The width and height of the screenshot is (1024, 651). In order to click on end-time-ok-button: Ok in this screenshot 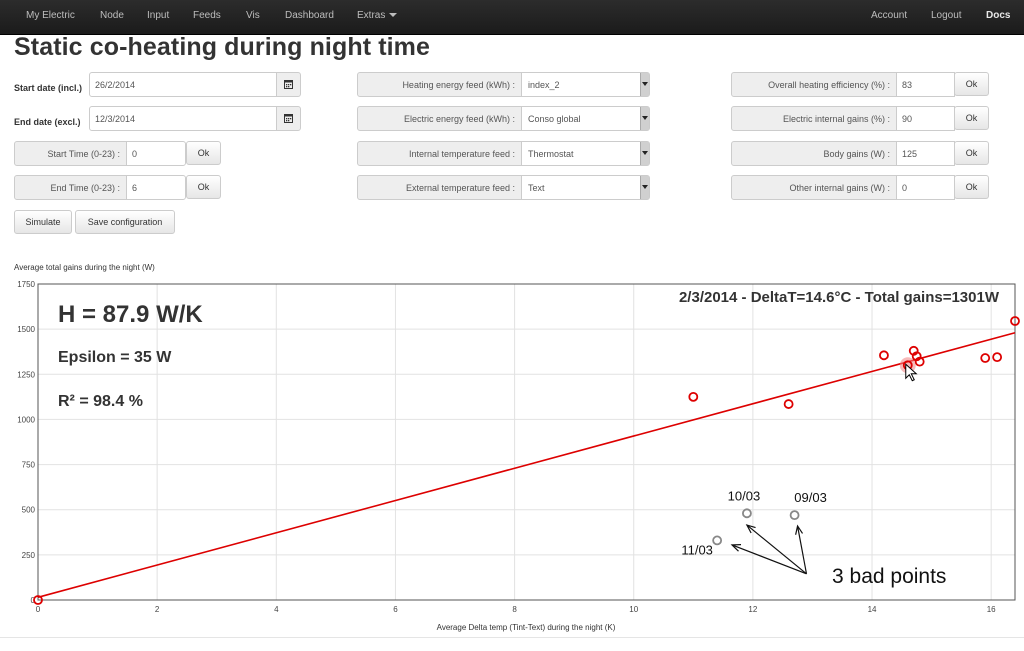, I will do `click(203, 187)`.